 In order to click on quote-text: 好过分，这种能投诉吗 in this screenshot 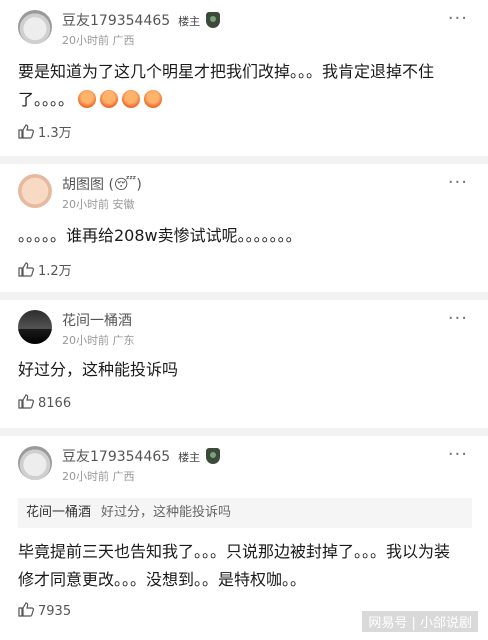, I will do `click(166, 512)`.